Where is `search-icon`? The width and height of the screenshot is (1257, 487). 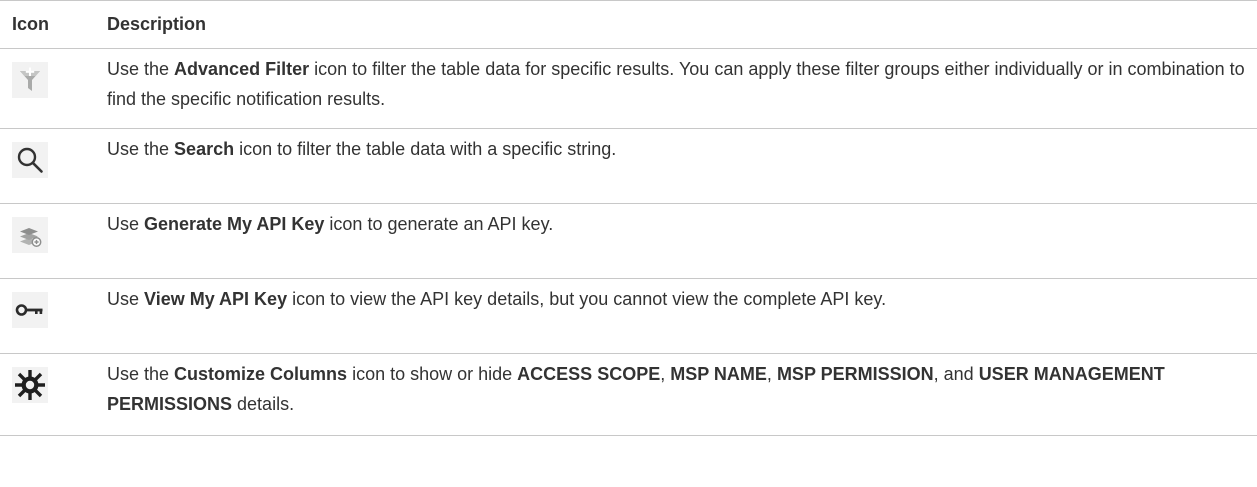 search-icon is located at coordinates (30, 160).